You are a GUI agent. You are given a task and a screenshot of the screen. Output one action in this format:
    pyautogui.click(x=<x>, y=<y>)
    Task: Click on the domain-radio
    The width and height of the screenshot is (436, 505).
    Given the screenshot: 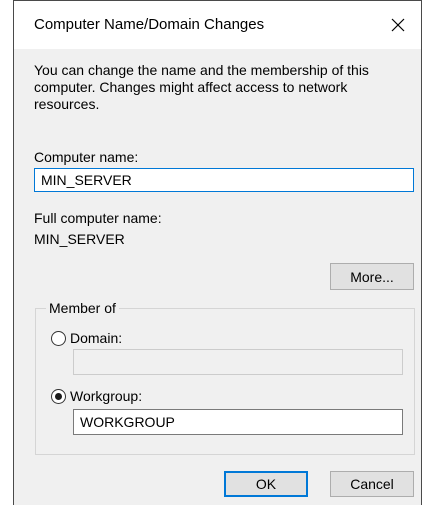 What is the action you would take?
    pyautogui.click(x=58, y=338)
    